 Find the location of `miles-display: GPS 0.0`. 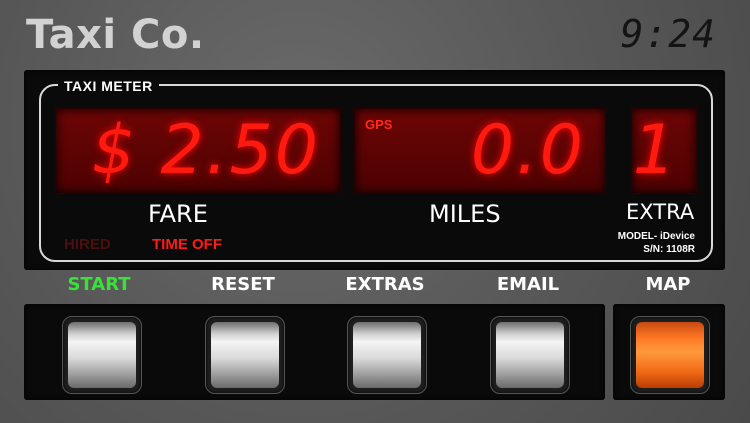

miles-display: GPS 0.0 is located at coordinates (480, 151).